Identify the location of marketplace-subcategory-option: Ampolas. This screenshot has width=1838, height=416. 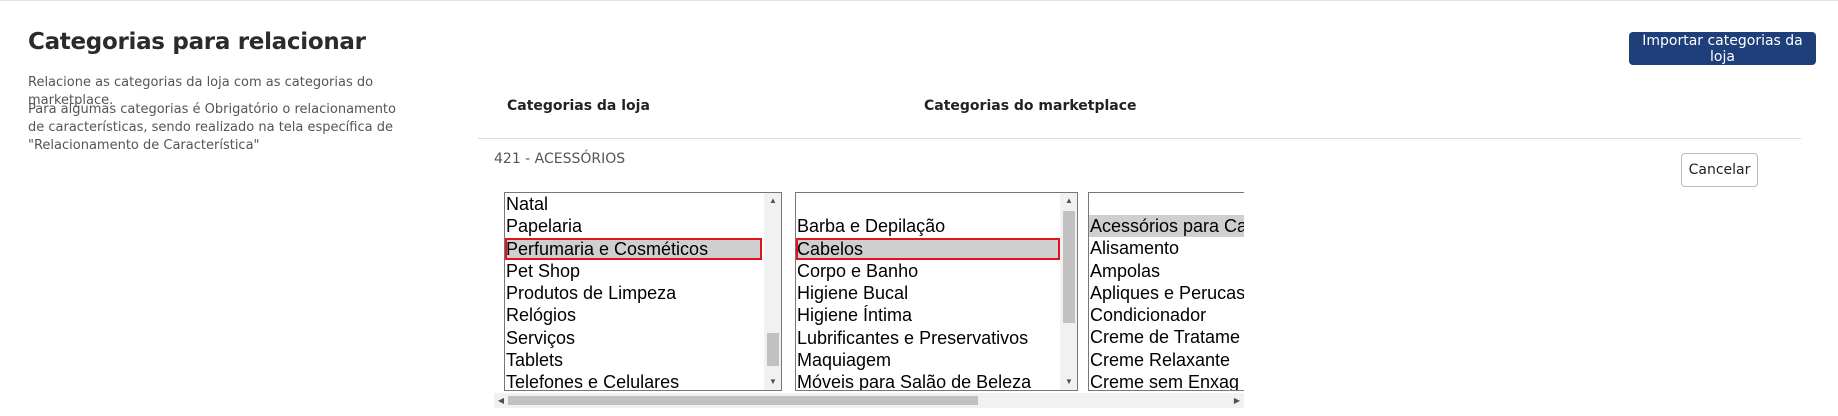
(1166, 271).